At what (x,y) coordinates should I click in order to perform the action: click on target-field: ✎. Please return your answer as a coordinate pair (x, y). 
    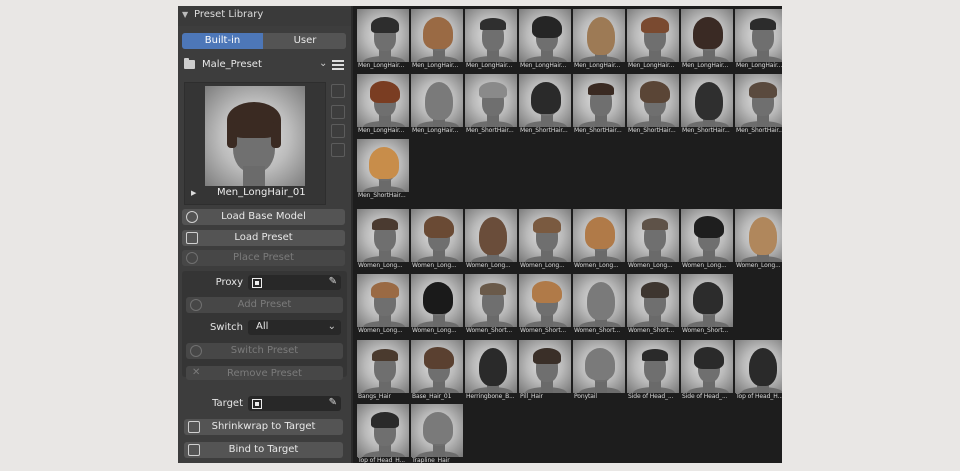
    Looking at the image, I should click on (294, 403).